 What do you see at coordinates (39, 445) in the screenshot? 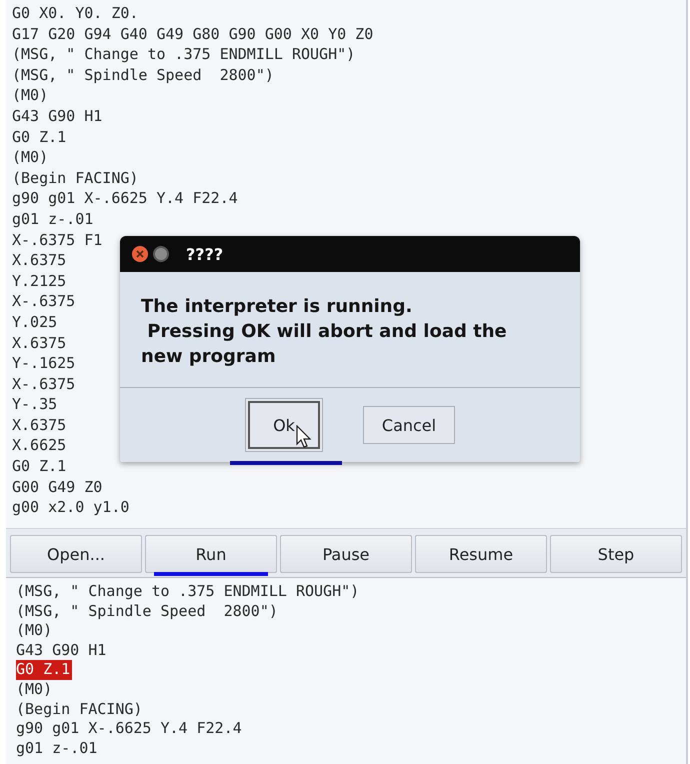
I see `code-line: X.6625` at bounding box center [39, 445].